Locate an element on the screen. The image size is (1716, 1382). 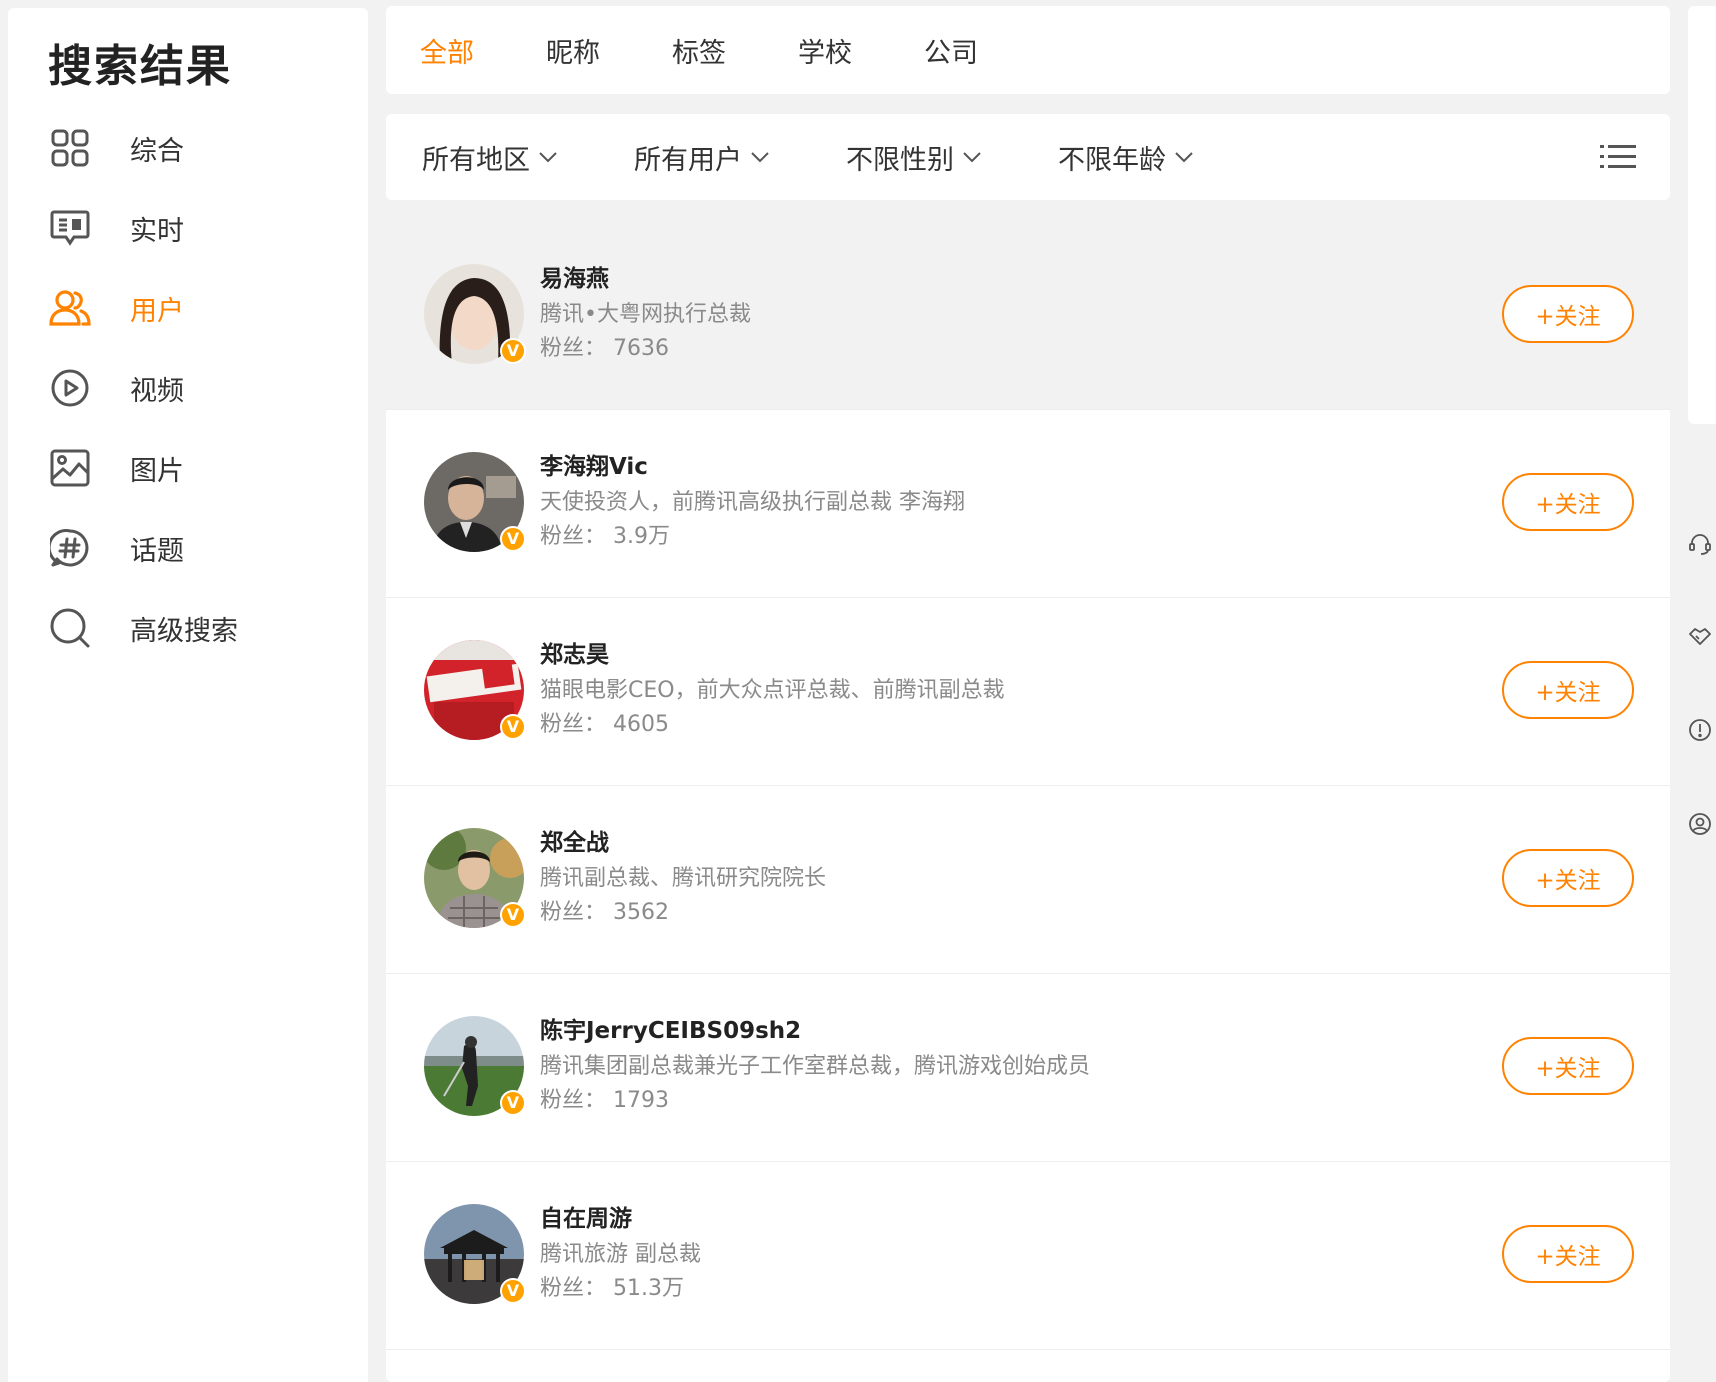
user-description: 腾讯集团副总裁兼光子工作室群总裁，腾讯游戏创始成员 is located at coordinates (815, 1066).